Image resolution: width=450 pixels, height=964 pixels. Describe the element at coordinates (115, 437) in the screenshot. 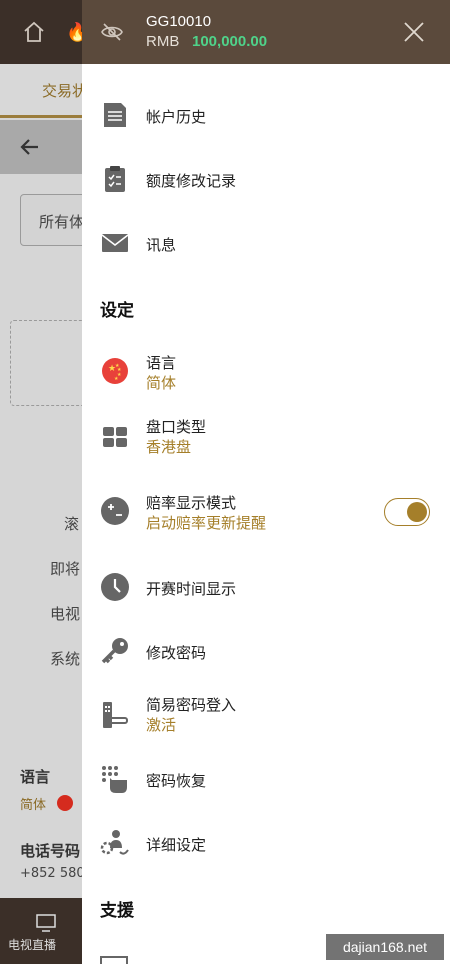

I see `grid-icon` at that location.